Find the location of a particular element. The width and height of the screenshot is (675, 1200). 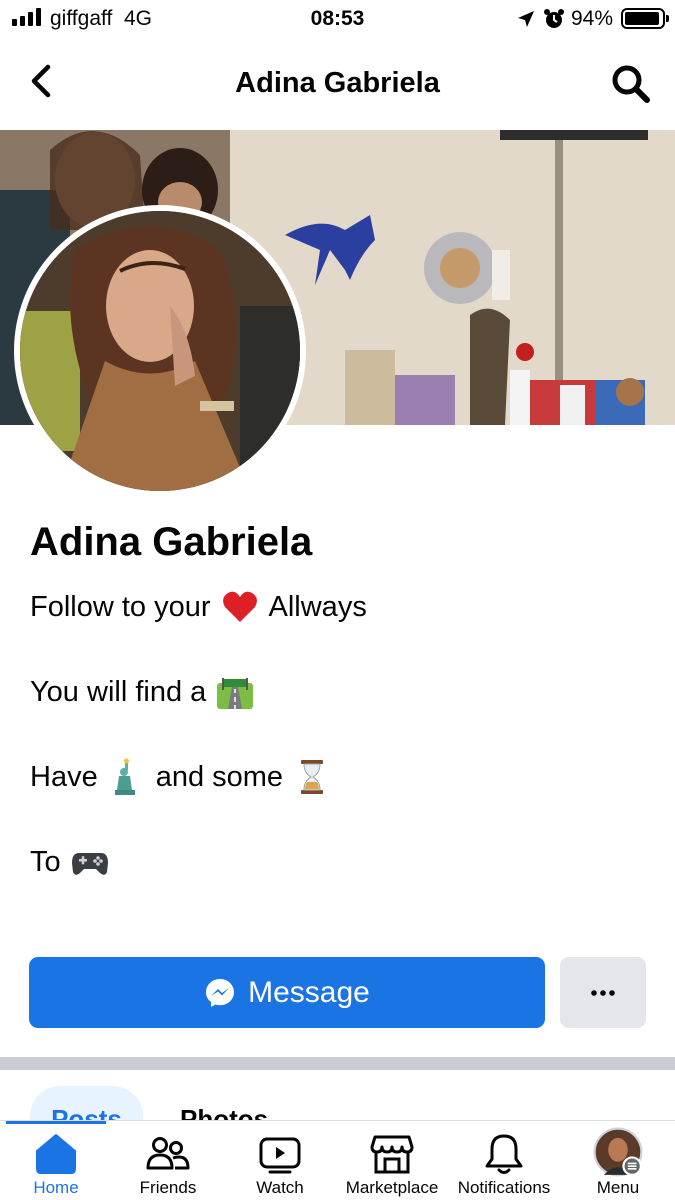

bio-line: You will find a is located at coordinates (147, 692).